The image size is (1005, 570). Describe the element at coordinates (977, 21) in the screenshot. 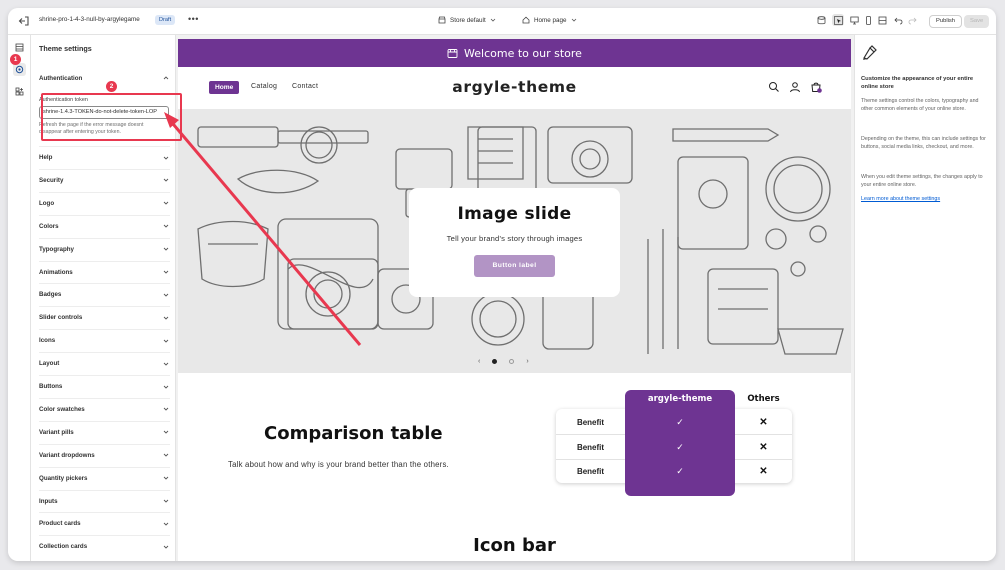

I see `save-button: Save` at that location.